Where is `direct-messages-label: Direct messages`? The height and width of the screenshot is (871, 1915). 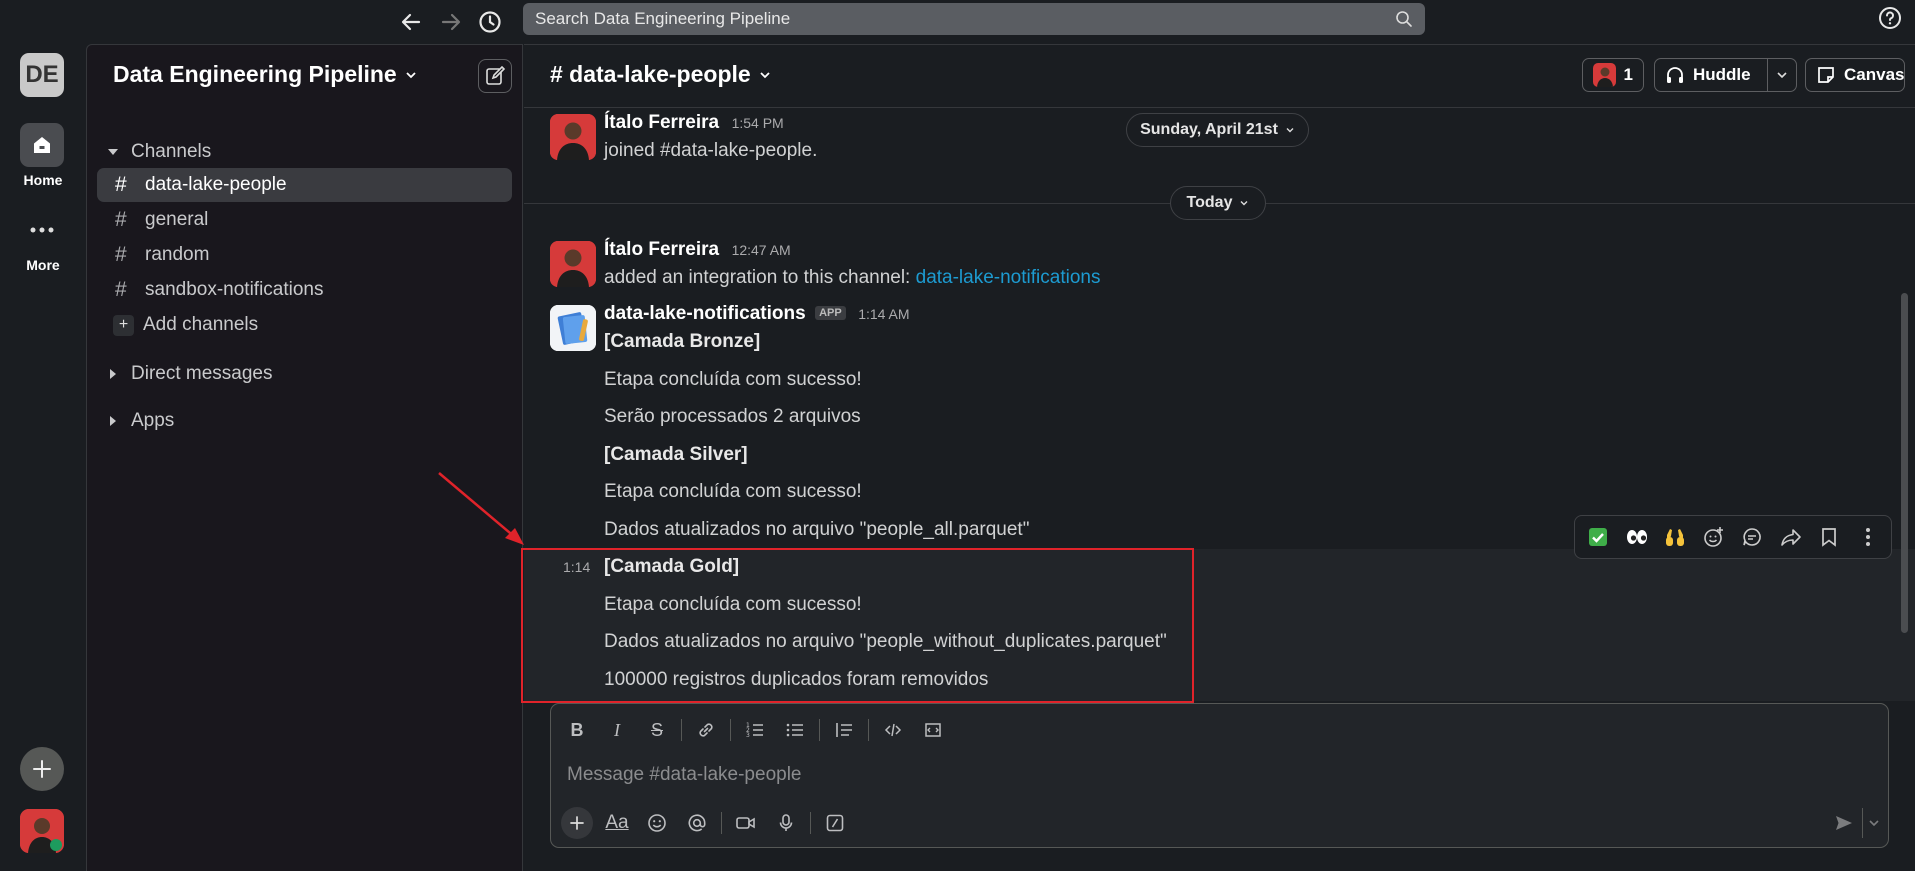 direct-messages-label: Direct messages is located at coordinates (202, 373).